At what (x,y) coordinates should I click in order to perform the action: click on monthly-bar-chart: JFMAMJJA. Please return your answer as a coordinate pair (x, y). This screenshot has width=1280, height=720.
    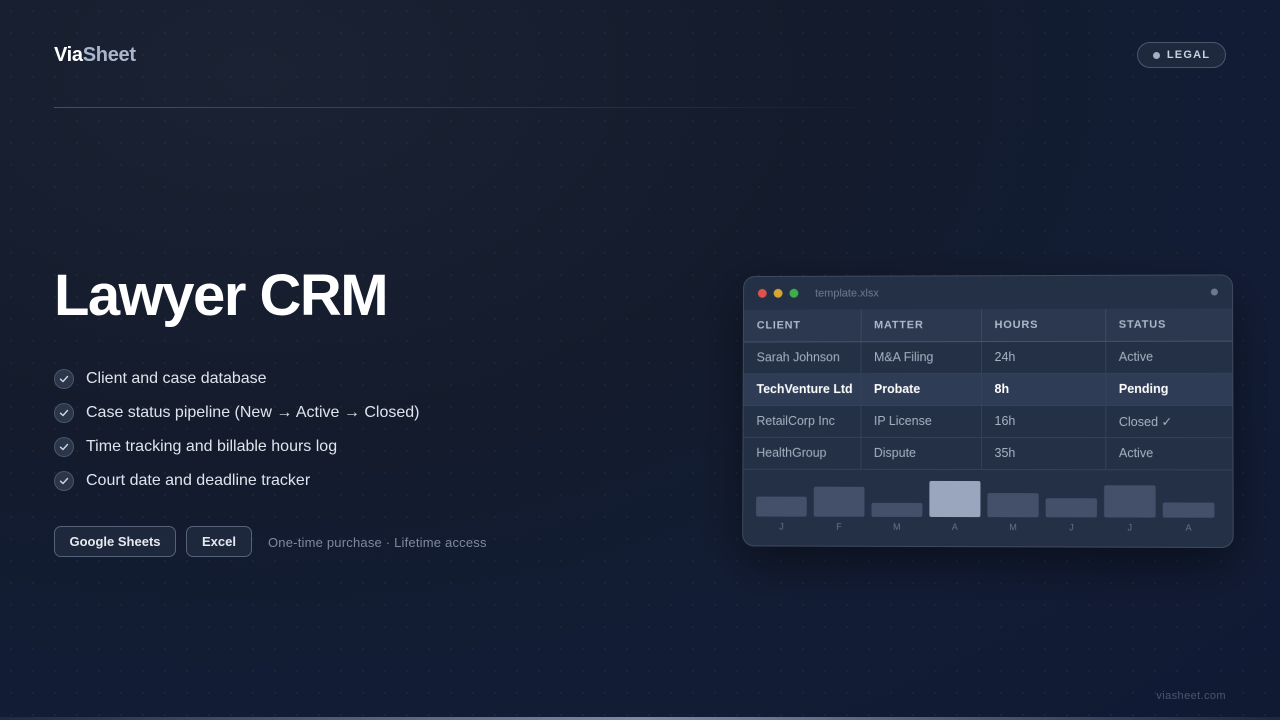
    Looking at the image, I should click on (988, 504).